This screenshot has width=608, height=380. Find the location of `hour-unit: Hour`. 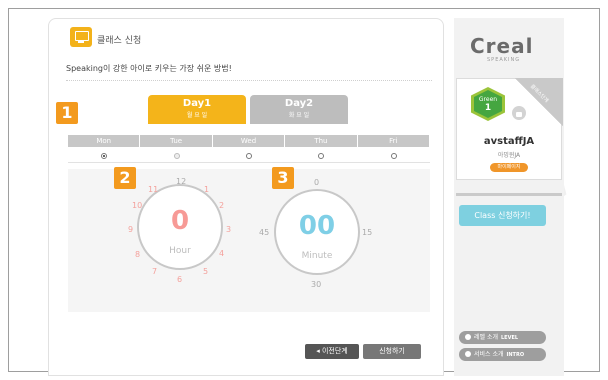

hour-unit: Hour is located at coordinates (180, 251).